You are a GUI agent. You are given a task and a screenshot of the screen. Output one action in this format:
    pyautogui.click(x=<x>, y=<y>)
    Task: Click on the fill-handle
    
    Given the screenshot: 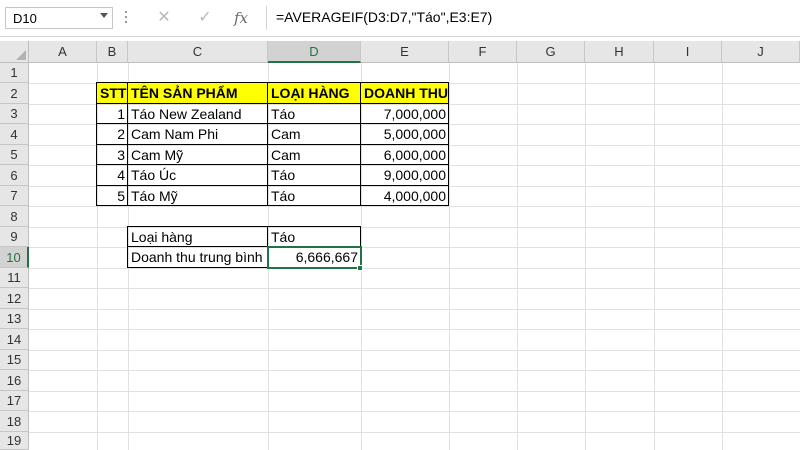 What is the action you would take?
    pyautogui.click(x=360, y=268)
    